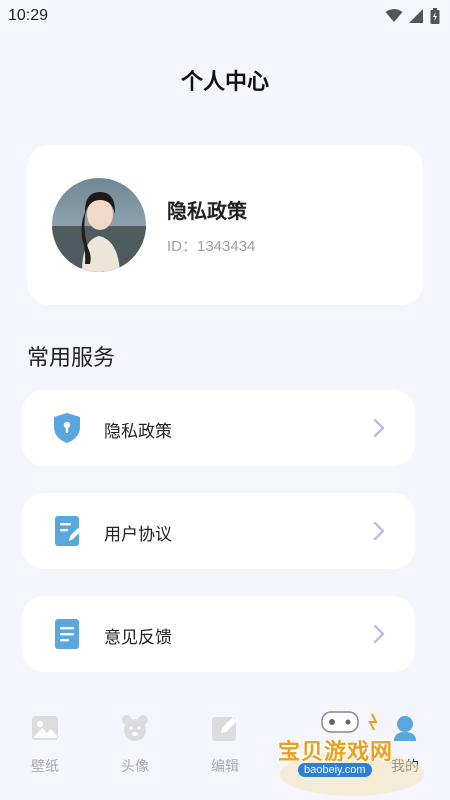  Describe the element at coordinates (138, 638) in the screenshot. I see `service-label: 意见反馈` at that location.